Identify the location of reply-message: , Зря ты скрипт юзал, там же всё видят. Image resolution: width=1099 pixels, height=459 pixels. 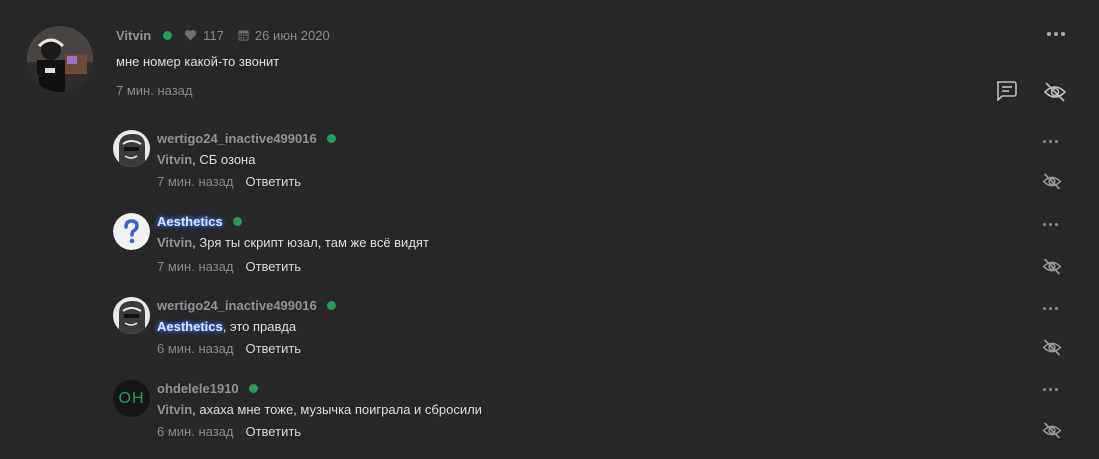
(310, 242).